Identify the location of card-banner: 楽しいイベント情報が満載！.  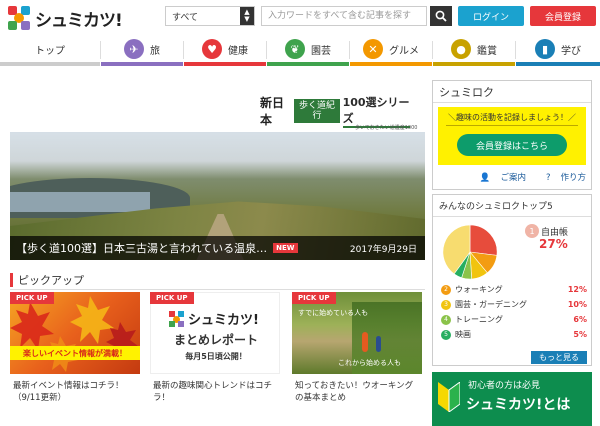
(75, 353).